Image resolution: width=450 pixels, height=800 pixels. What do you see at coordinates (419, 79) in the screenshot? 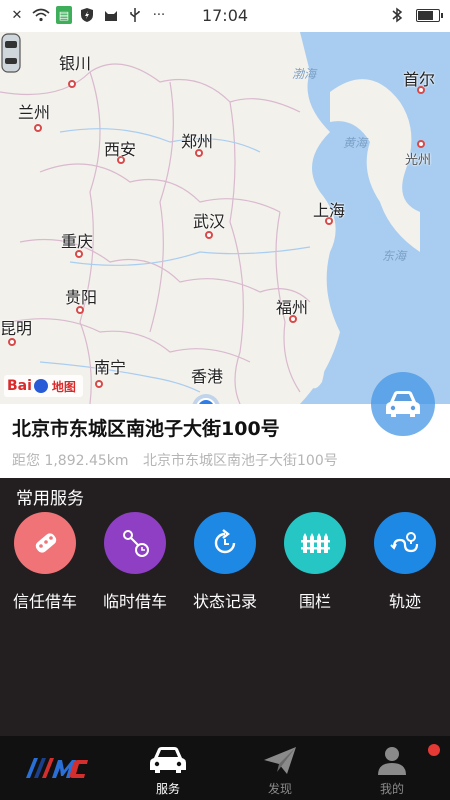
I see `map-city-label: 首尔` at bounding box center [419, 79].